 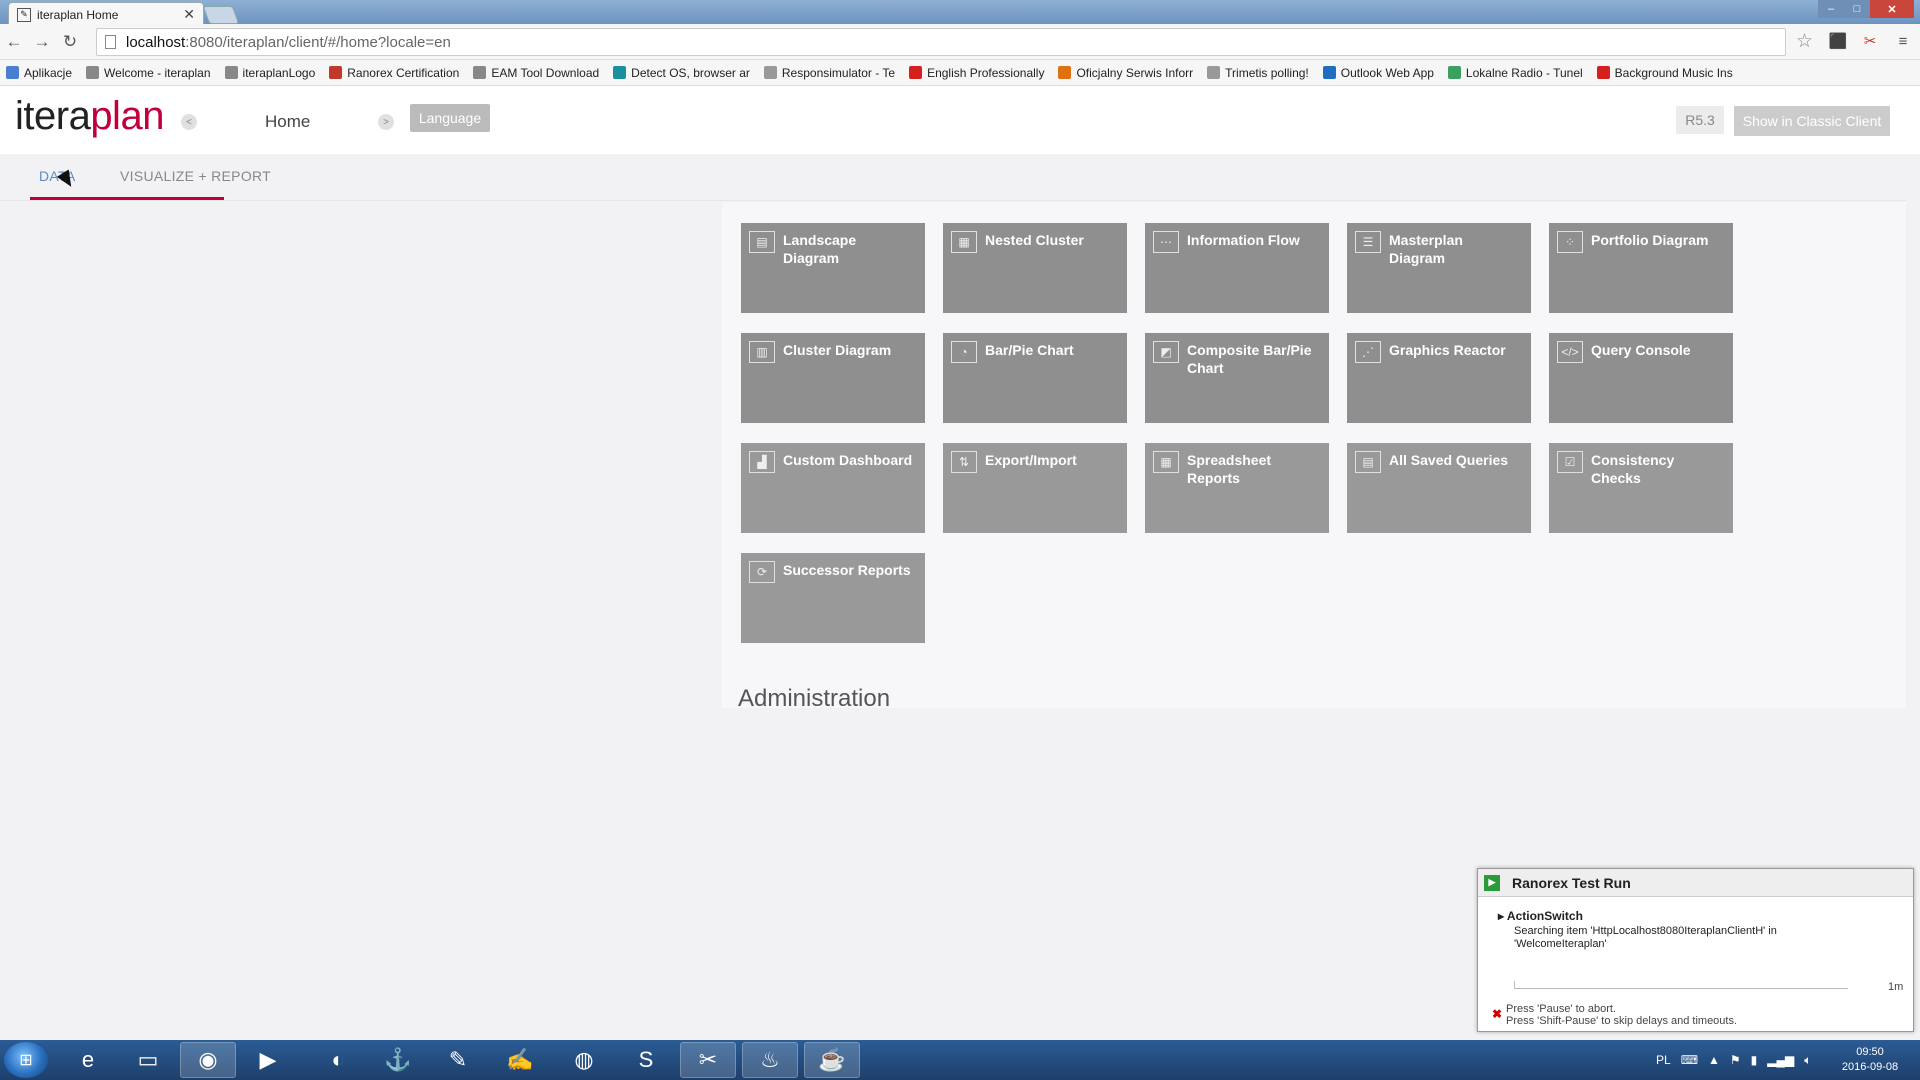 I want to click on tile-graphics-reactor: ⋰ Graphics Reactor, so click(x=1439, y=378).